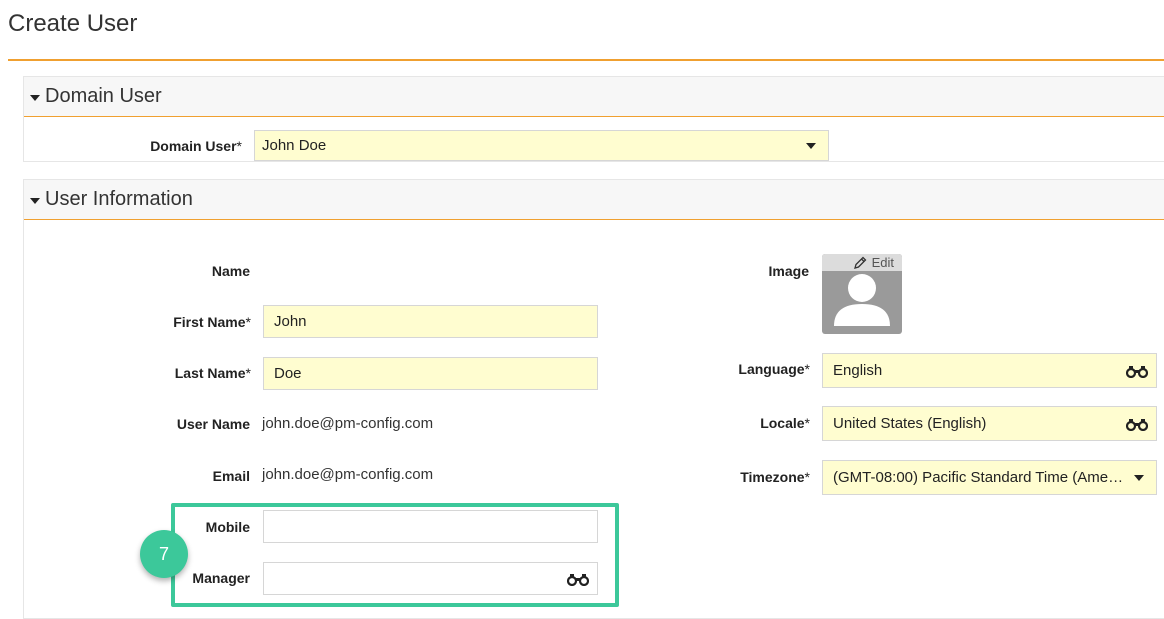 This screenshot has width=1164, height=619. I want to click on image-edit-button: Edit, so click(862, 262).